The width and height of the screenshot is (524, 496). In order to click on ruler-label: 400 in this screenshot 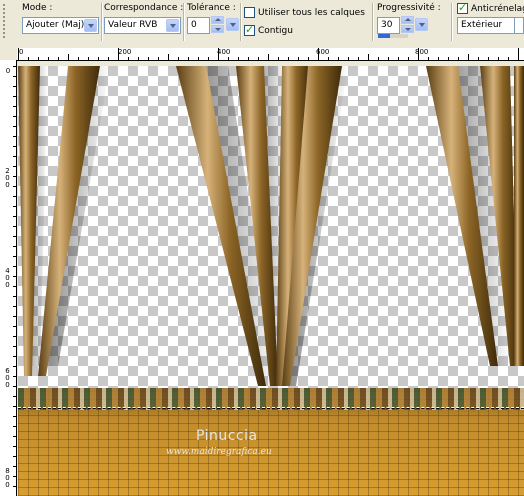, I will do `click(7, 278)`.